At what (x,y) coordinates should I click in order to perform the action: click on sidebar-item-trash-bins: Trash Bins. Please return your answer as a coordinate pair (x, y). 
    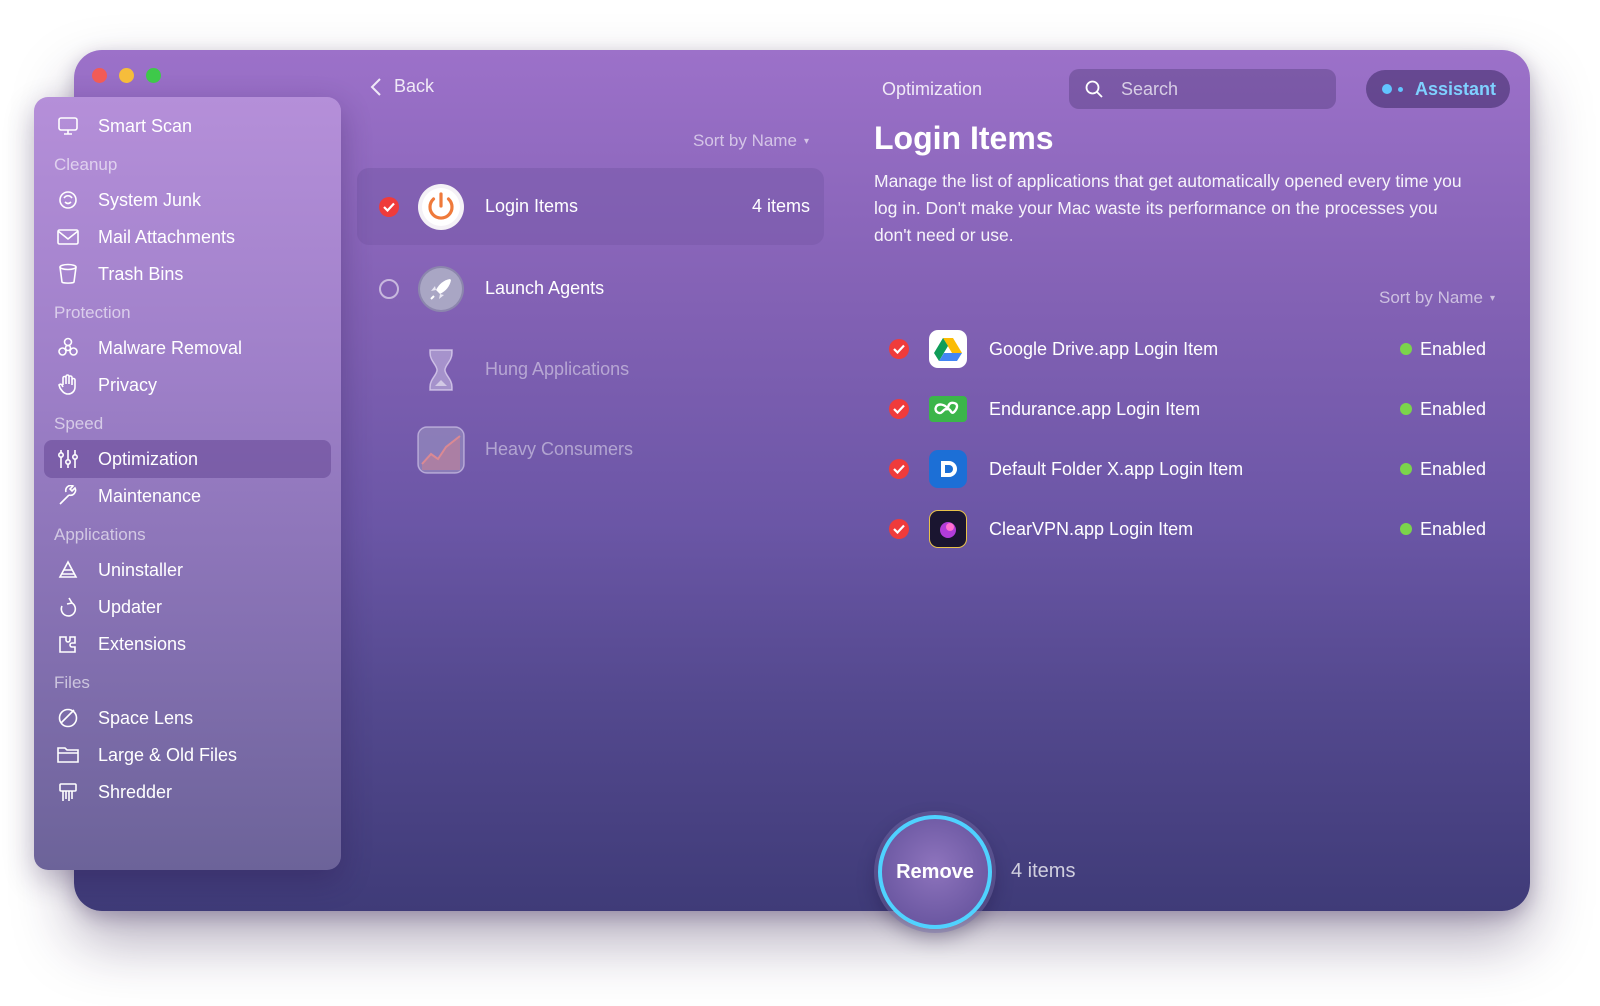
    Looking at the image, I should click on (187, 274).